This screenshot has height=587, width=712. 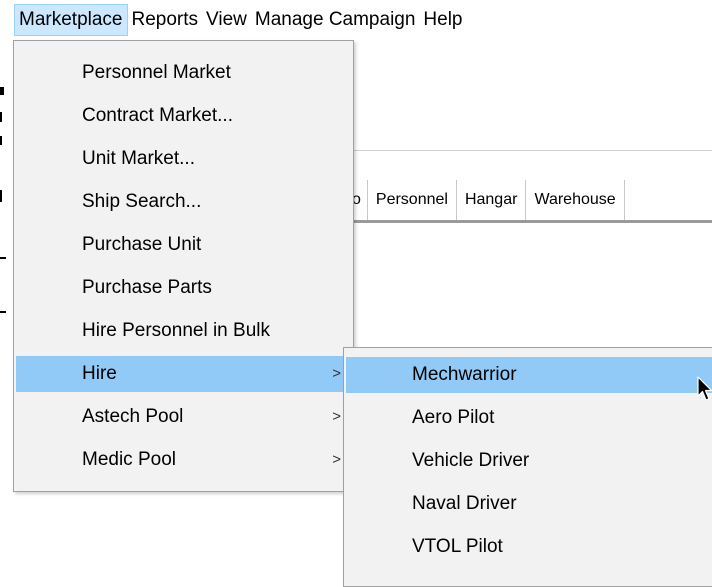 I want to click on menu-item-label: Purchase Parts, so click(x=147, y=287).